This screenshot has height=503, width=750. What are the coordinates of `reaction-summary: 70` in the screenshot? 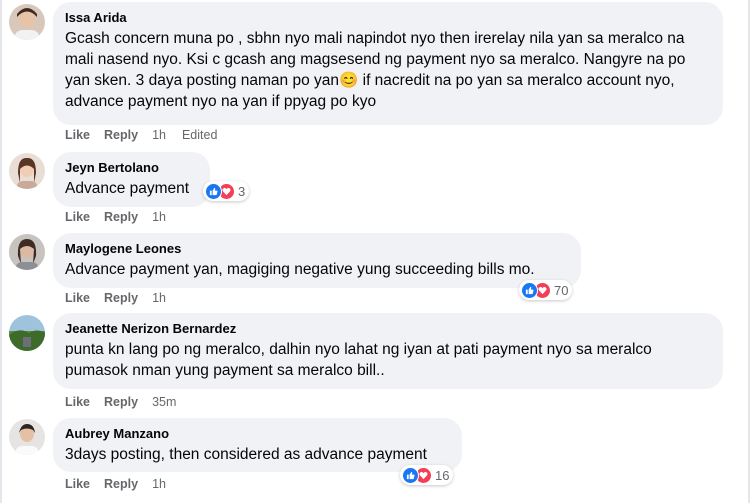 It's located at (546, 290).